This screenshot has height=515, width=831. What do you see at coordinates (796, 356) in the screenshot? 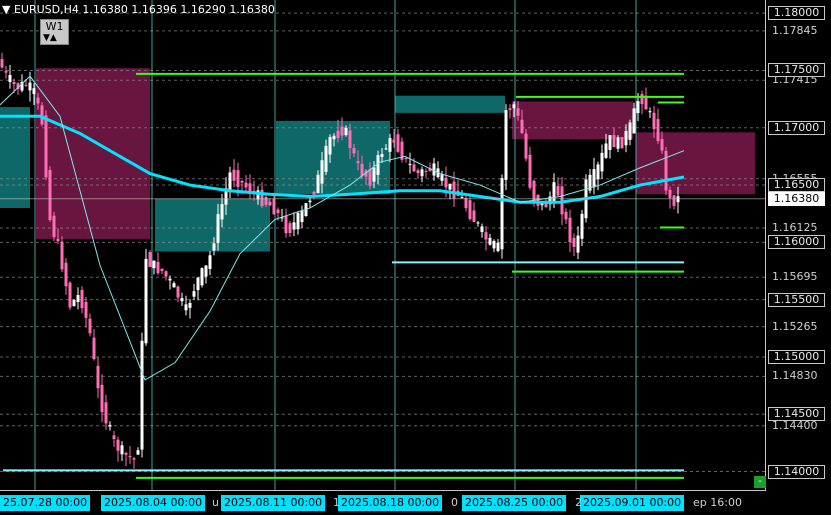
I see `price-level-tag: 1.15000` at bounding box center [796, 356].